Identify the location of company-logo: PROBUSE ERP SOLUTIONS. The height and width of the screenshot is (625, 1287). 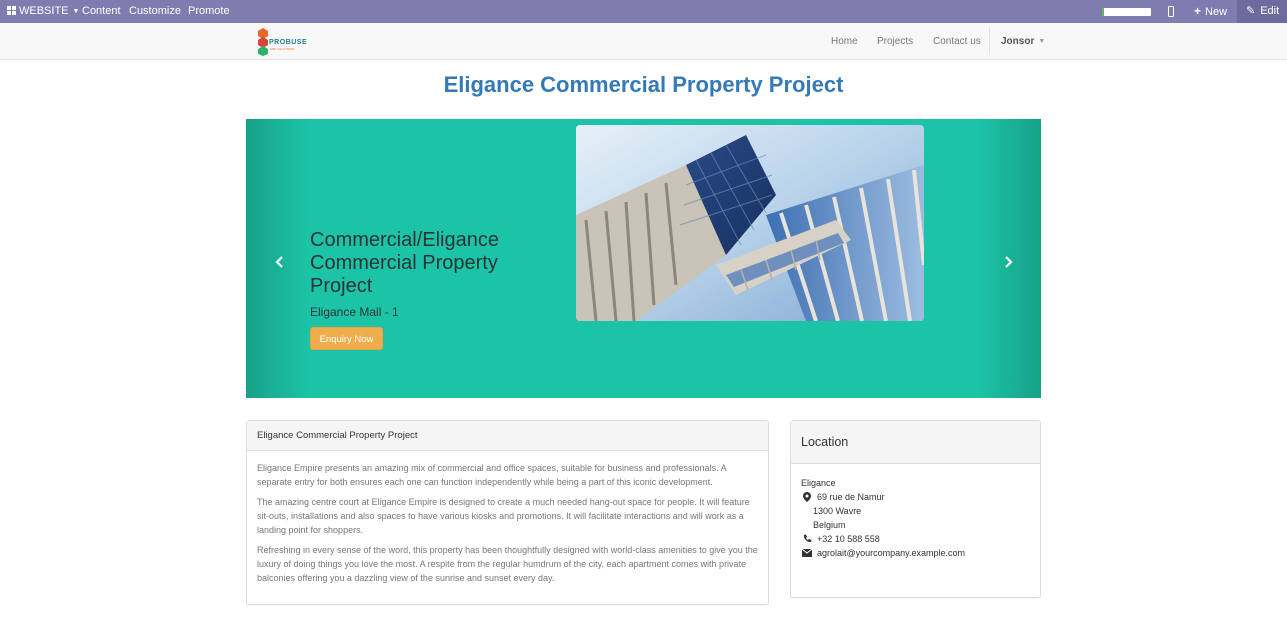
(286, 42).